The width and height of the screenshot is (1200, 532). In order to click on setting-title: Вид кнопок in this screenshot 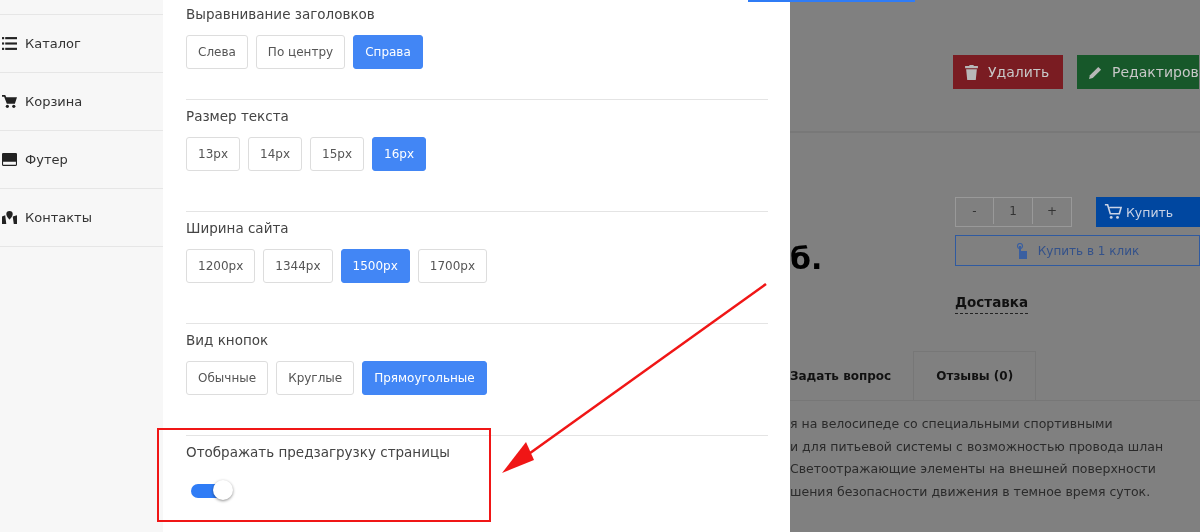, I will do `click(228, 340)`.